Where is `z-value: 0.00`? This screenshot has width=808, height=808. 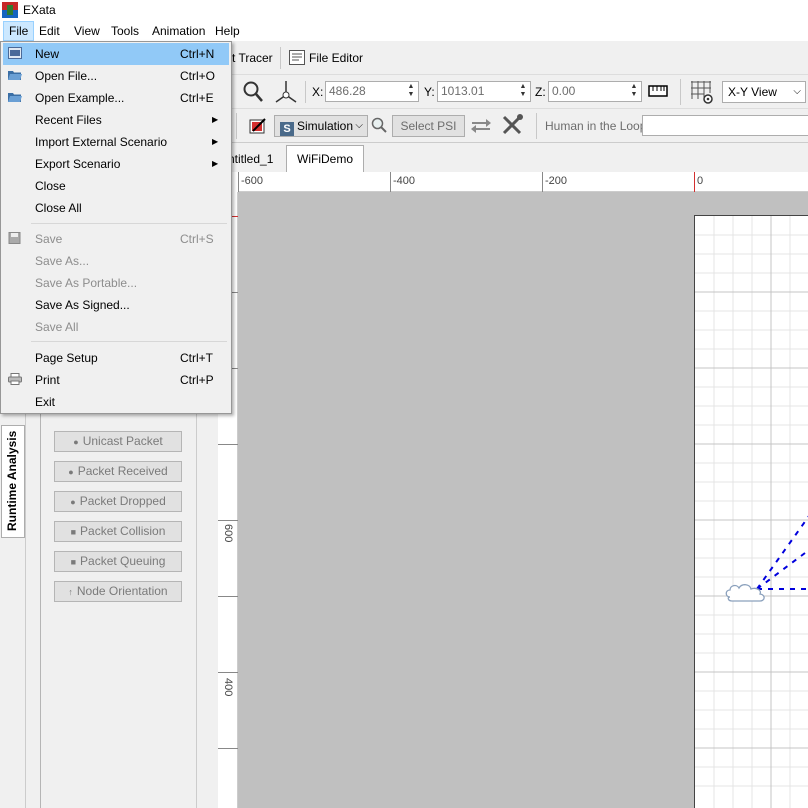
z-value: 0.00 is located at coordinates (564, 91).